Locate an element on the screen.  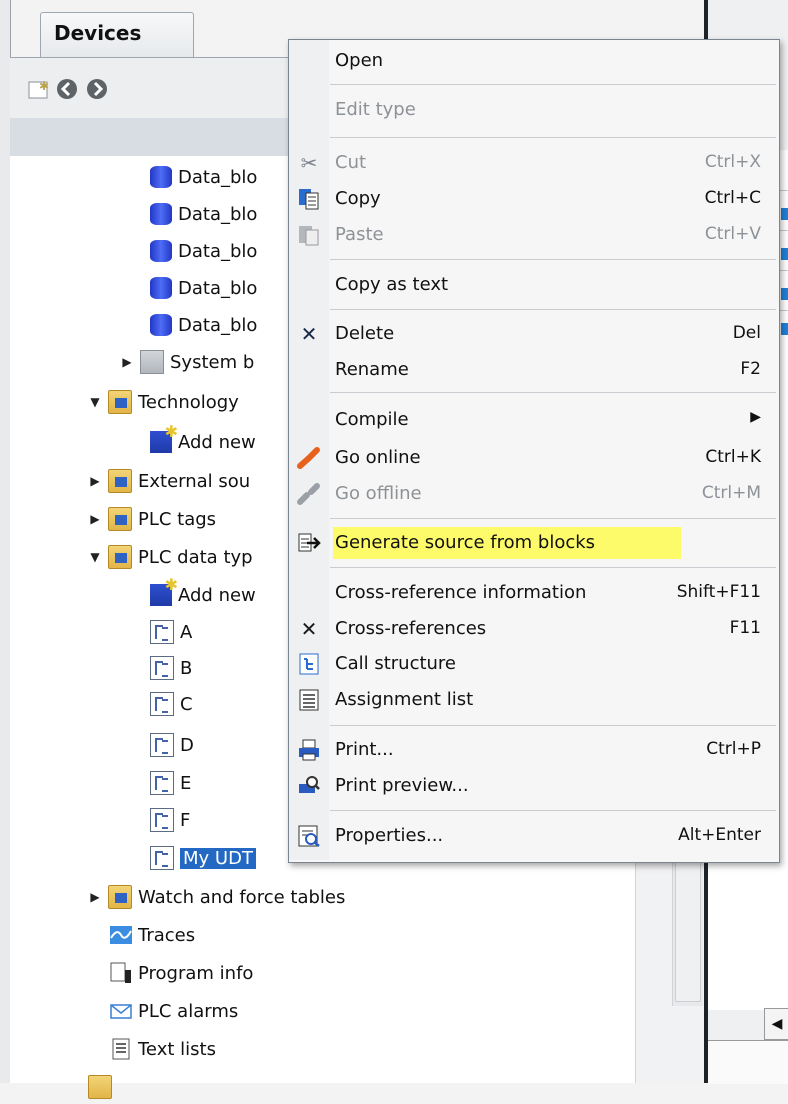
tree-item: ▶ Watch and force tables is located at coordinates (216, 897).